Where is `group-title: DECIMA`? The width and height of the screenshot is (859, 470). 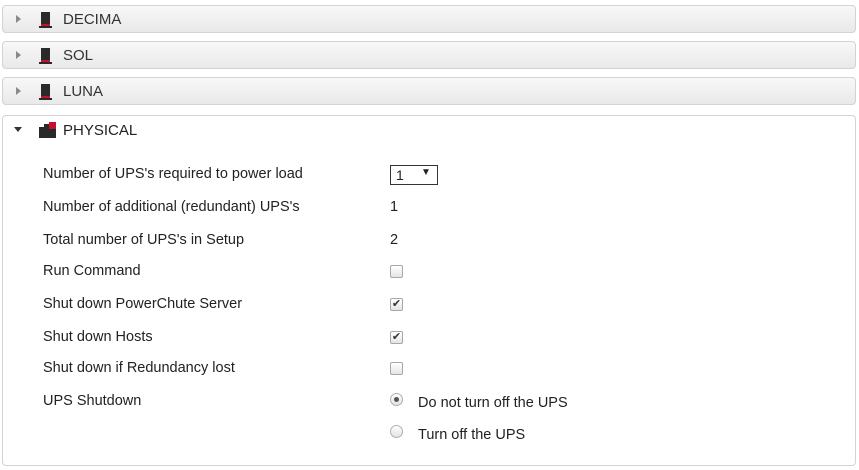 group-title: DECIMA is located at coordinates (92, 19).